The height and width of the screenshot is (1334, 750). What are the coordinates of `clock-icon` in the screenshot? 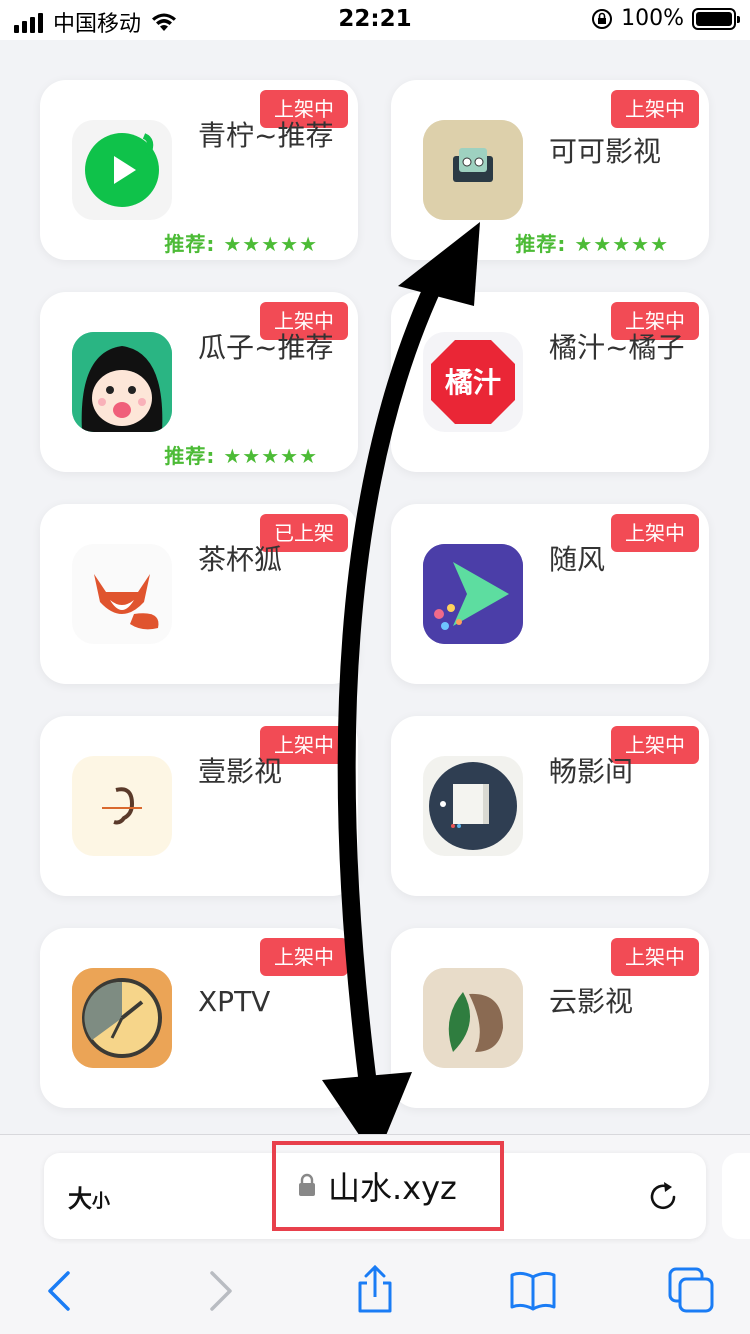 It's located at (122, 1018).